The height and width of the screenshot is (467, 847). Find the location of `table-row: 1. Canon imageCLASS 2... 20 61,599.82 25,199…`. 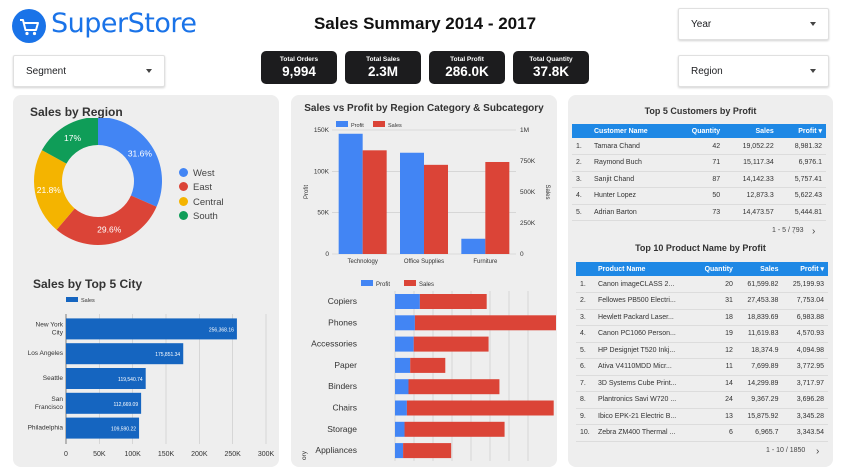

table-row: 1. Canon imageCLASS 2... 20 61,599.82 25,199… is located at coordinates (702, 284).